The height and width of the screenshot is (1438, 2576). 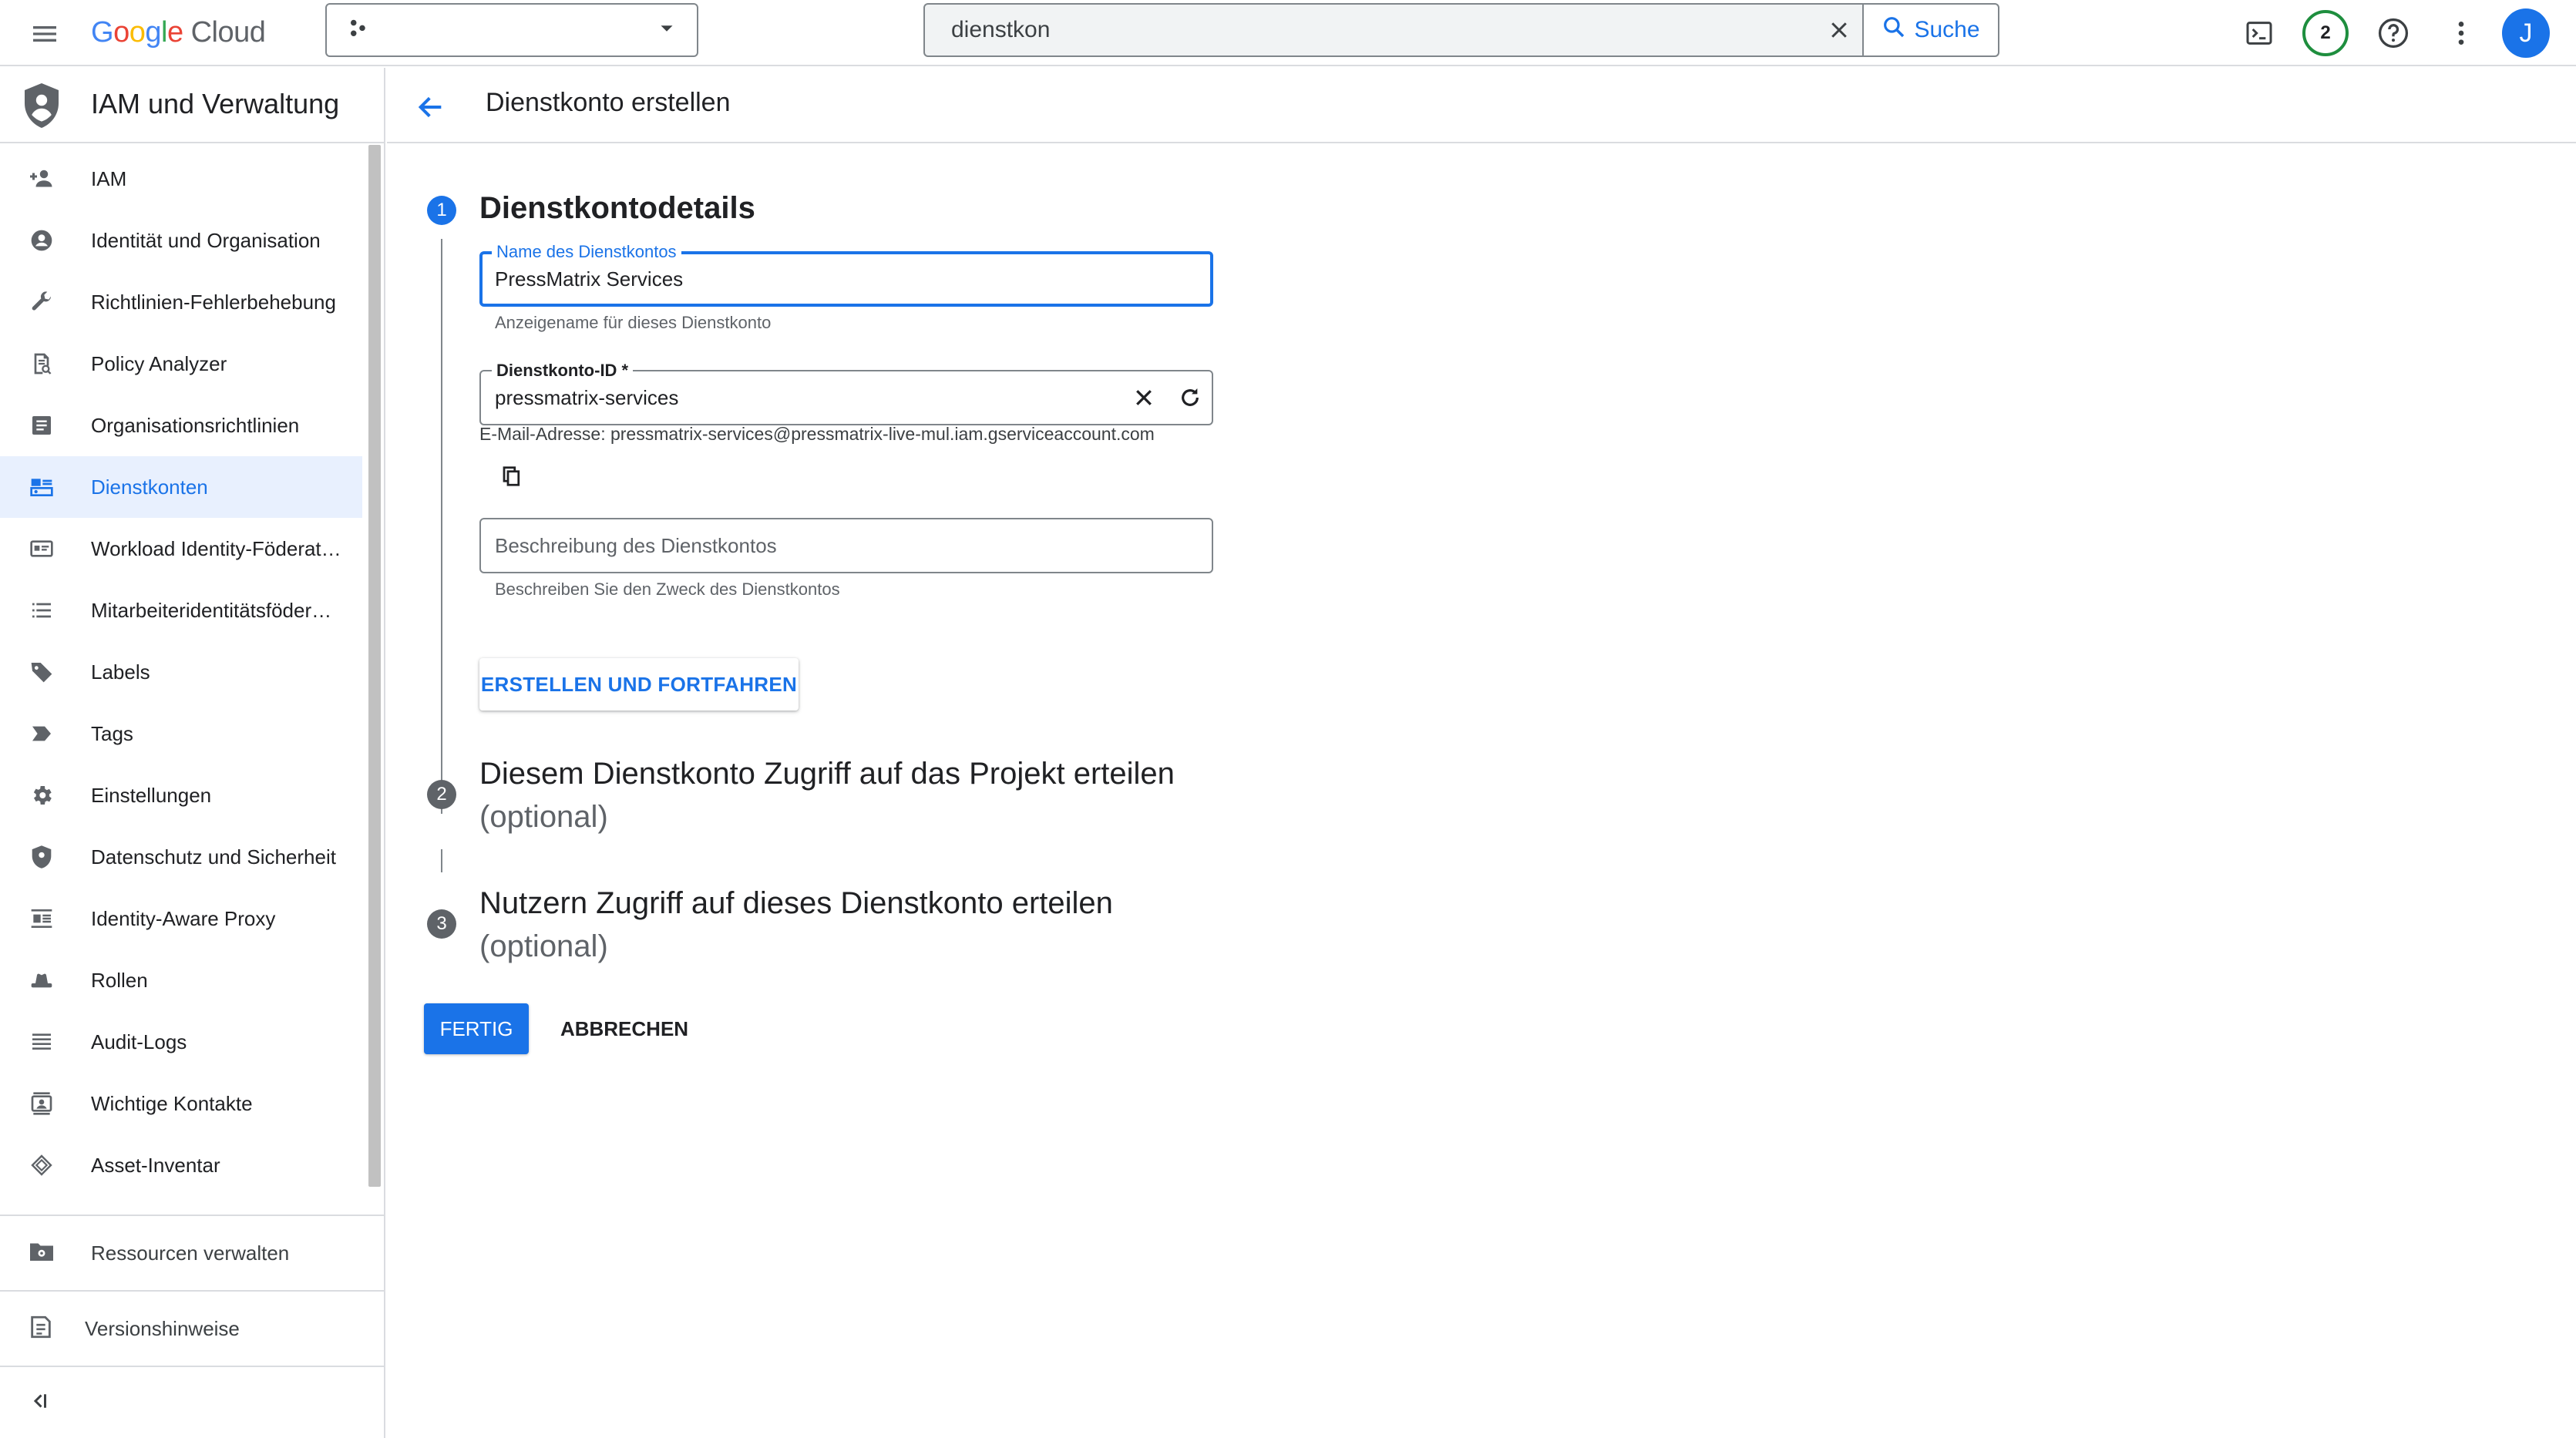 I want to click on sidebar-item-identity-aware-proxy: Identity-Aware Proxy, so click(x=181, y=918).